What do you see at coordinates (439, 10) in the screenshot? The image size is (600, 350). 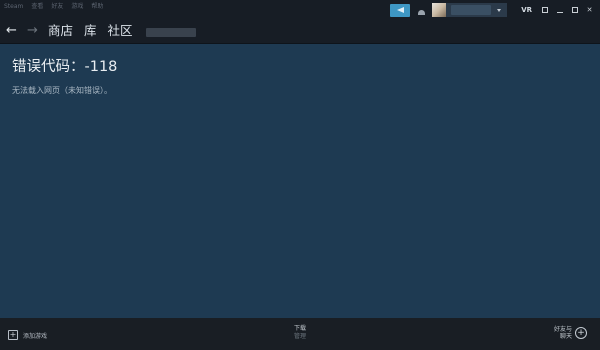 I see `avatar` at bounding box center [439, 10].